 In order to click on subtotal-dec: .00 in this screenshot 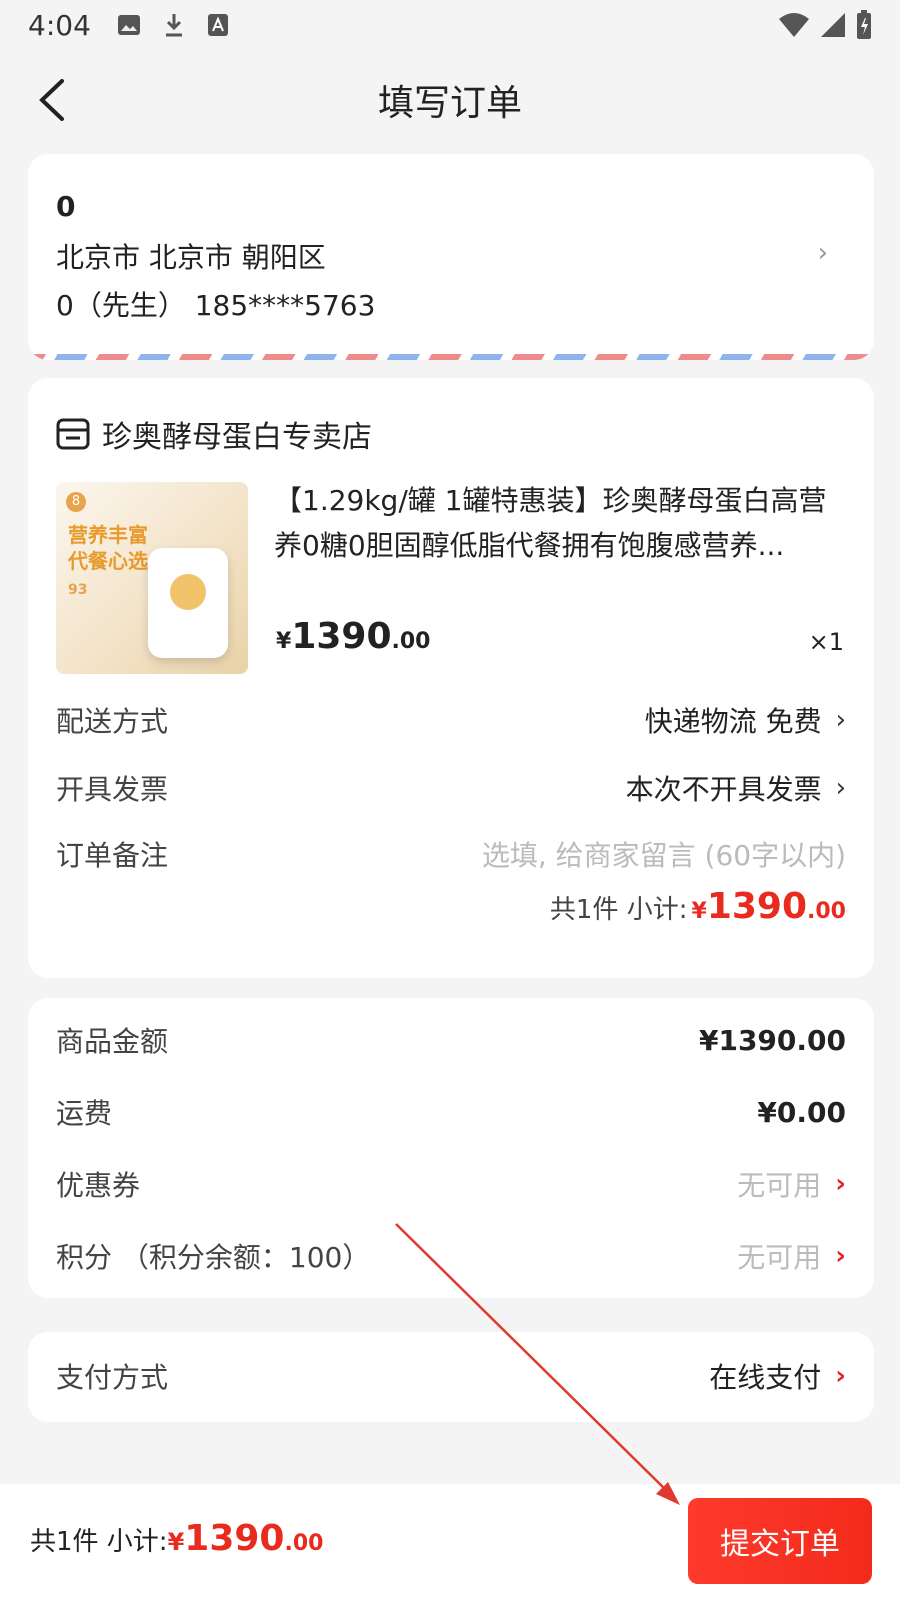, I will do `click(826, 911)`.